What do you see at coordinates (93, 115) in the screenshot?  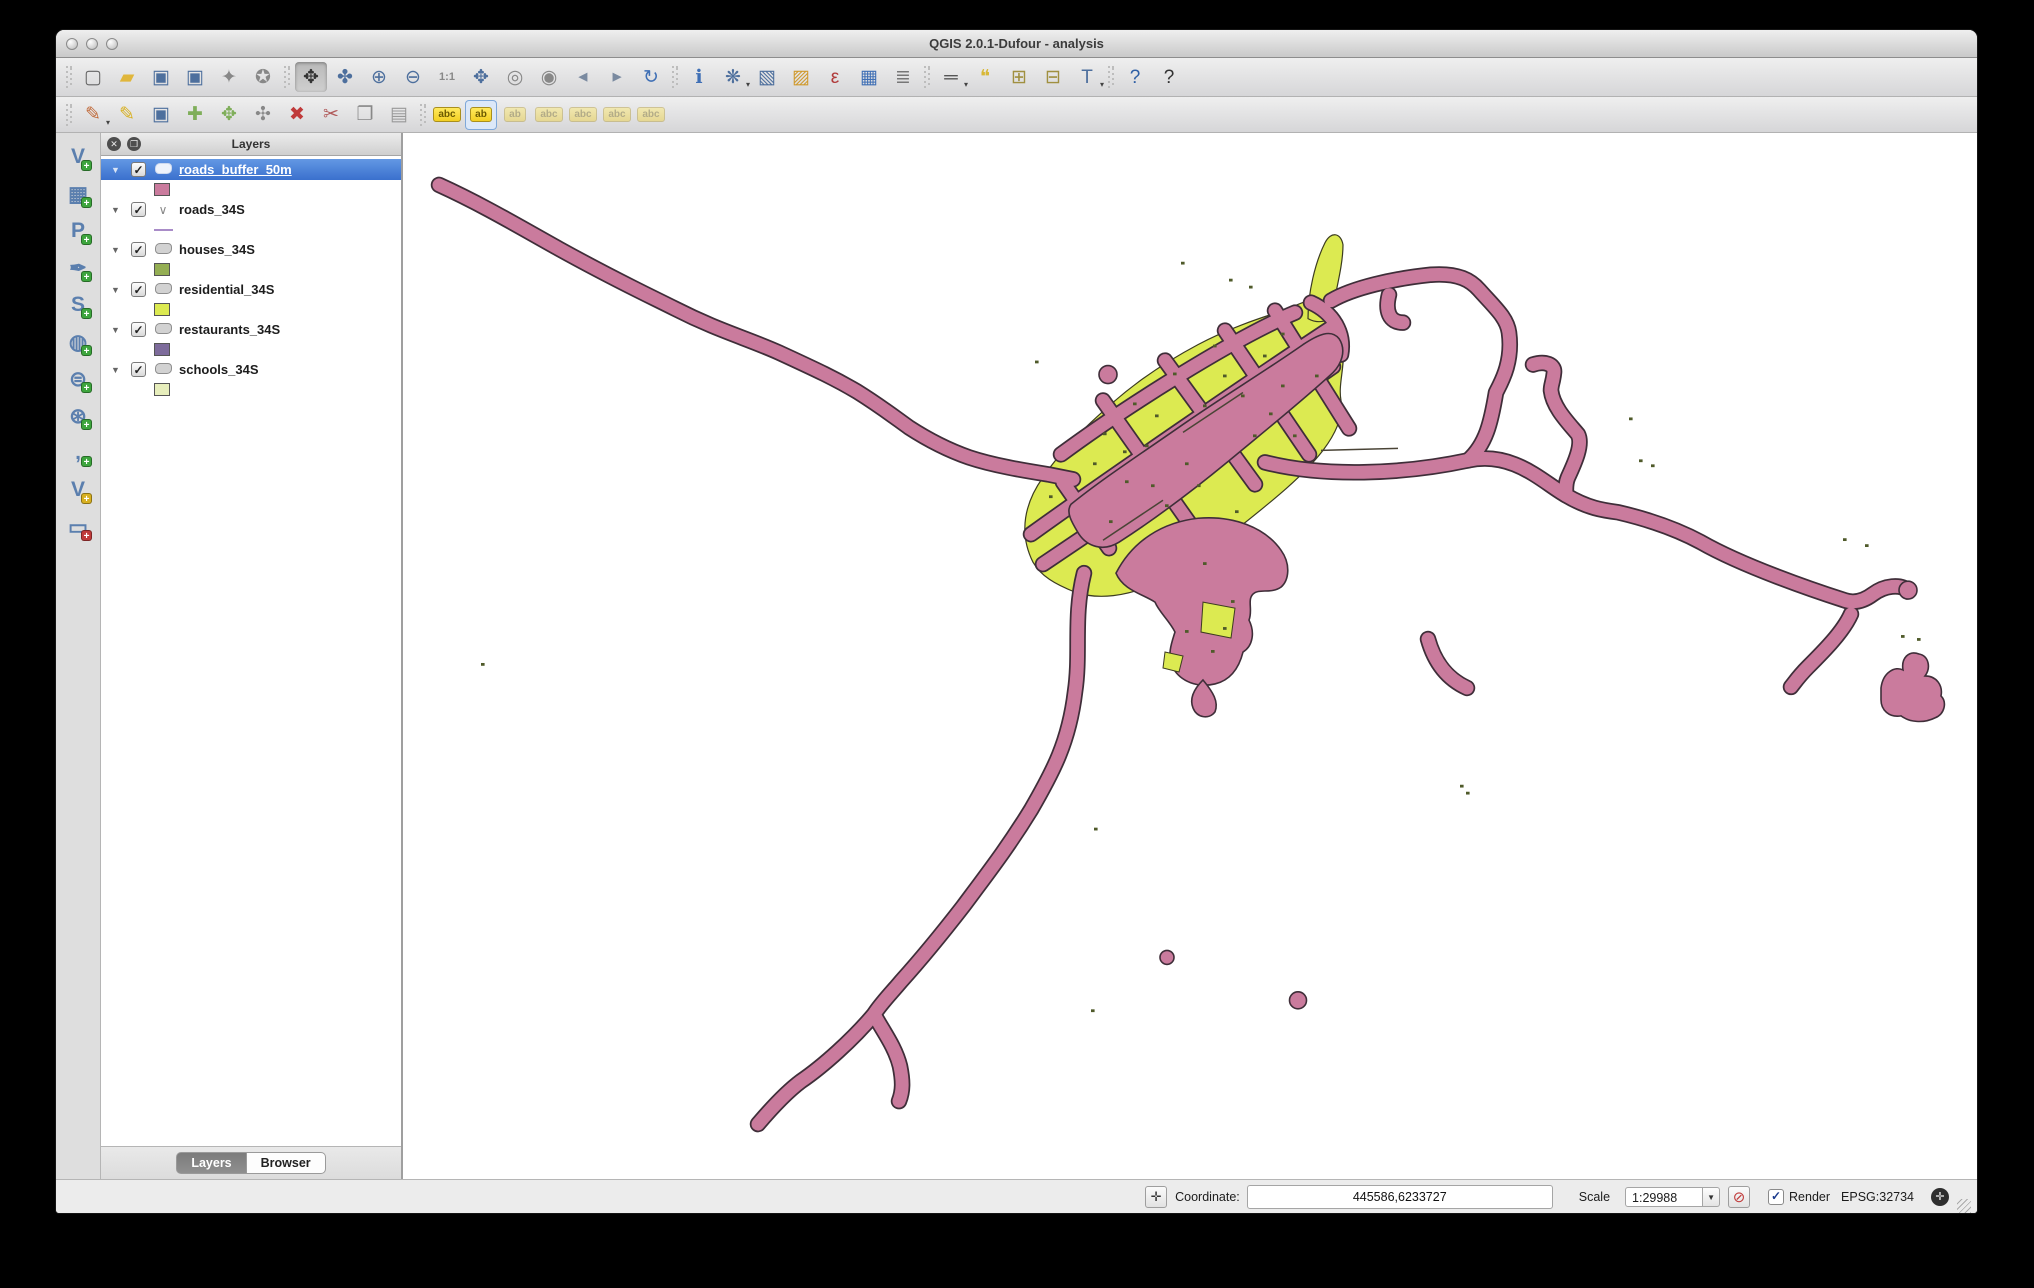 I see `current-edits-button: ✎ ▾` at bounding box center [93, 115].